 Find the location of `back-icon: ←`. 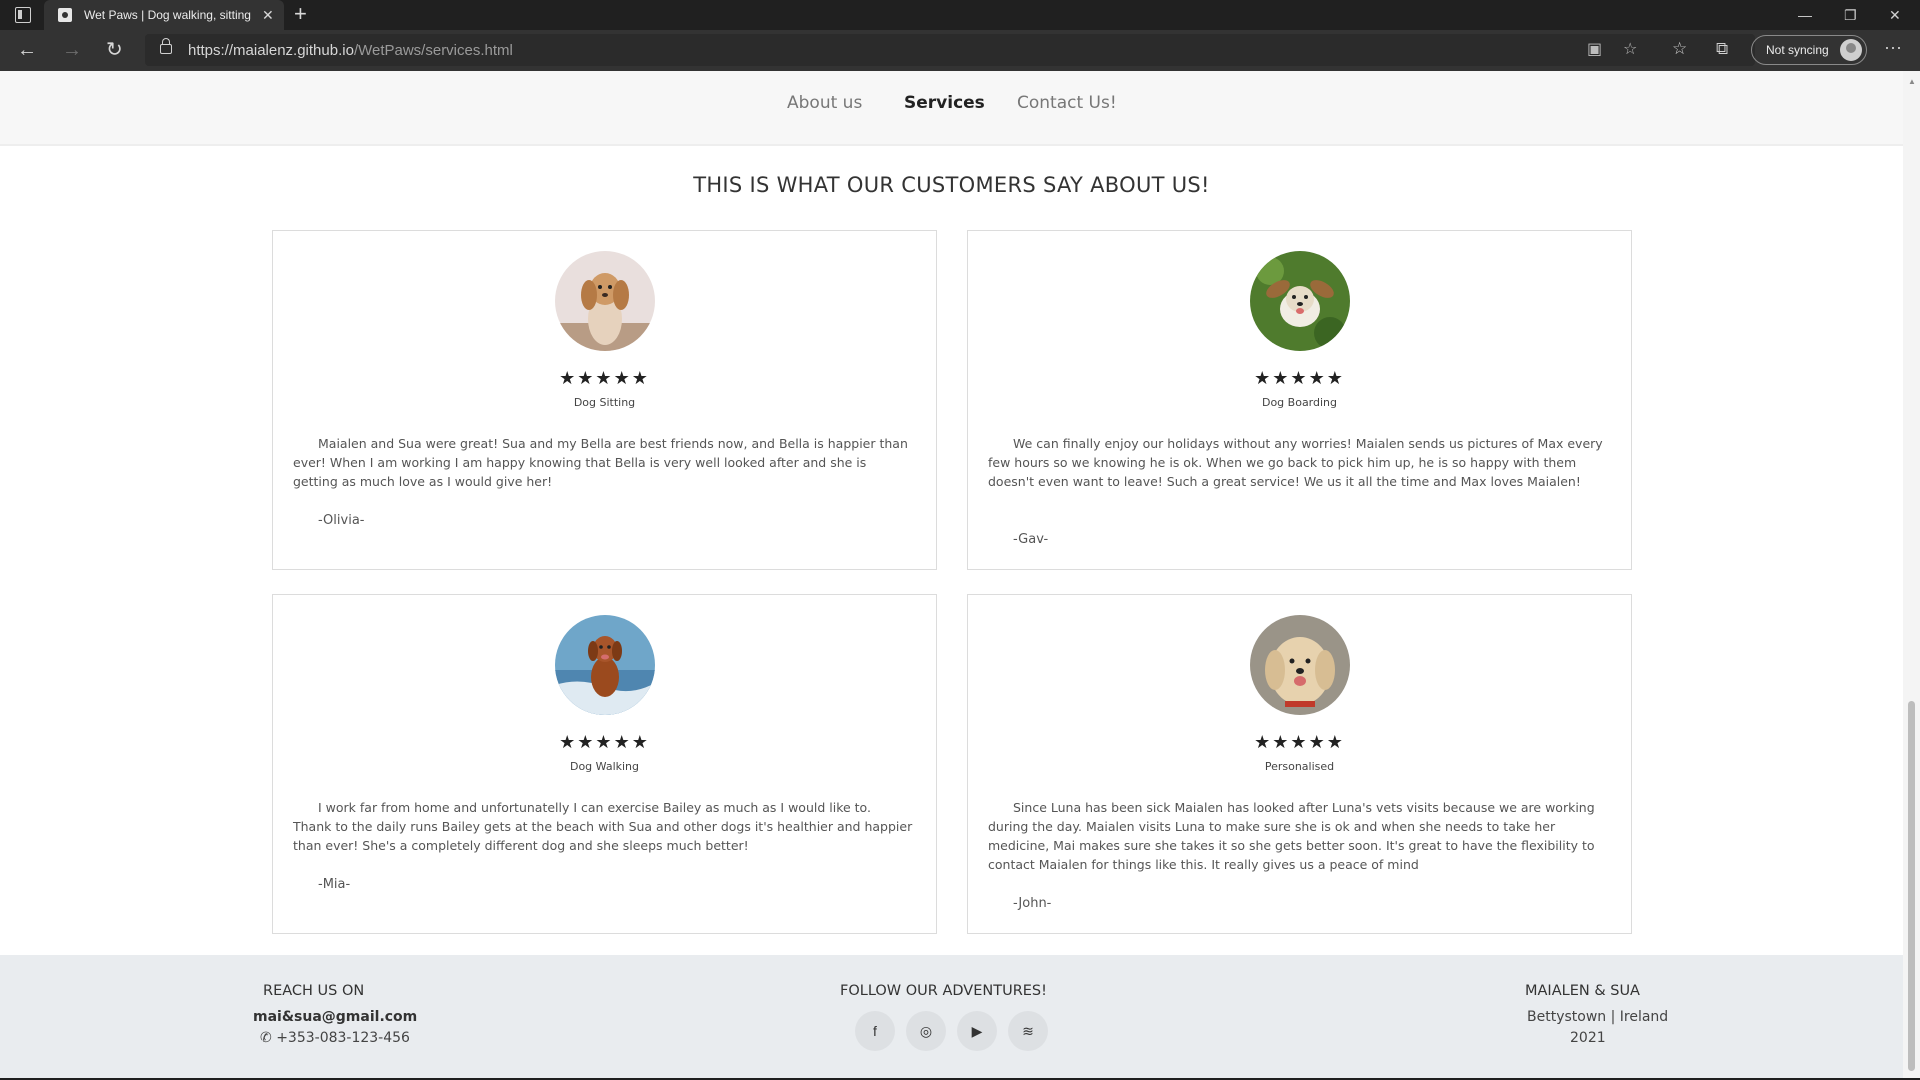

back-icon: ← is located at coordinates (27, 50).